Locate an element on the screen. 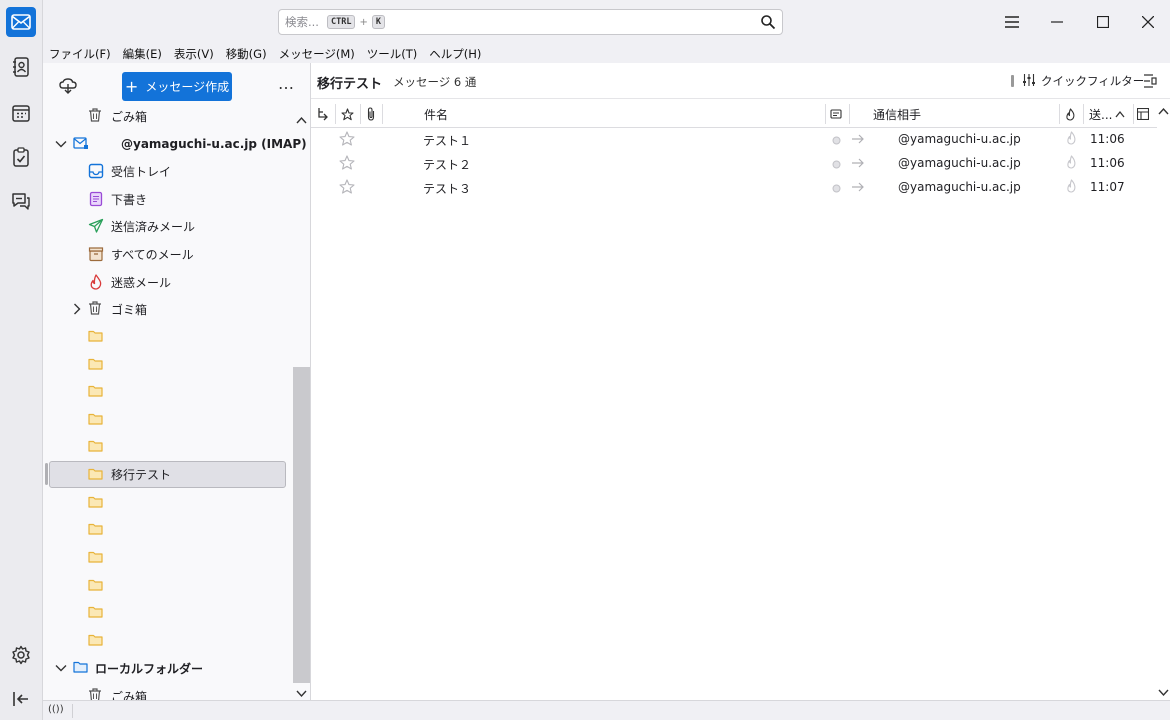  message-row: テスト１ @yamaguchi-u.ac.jp 11:06 is located at coordinates (734, 140).